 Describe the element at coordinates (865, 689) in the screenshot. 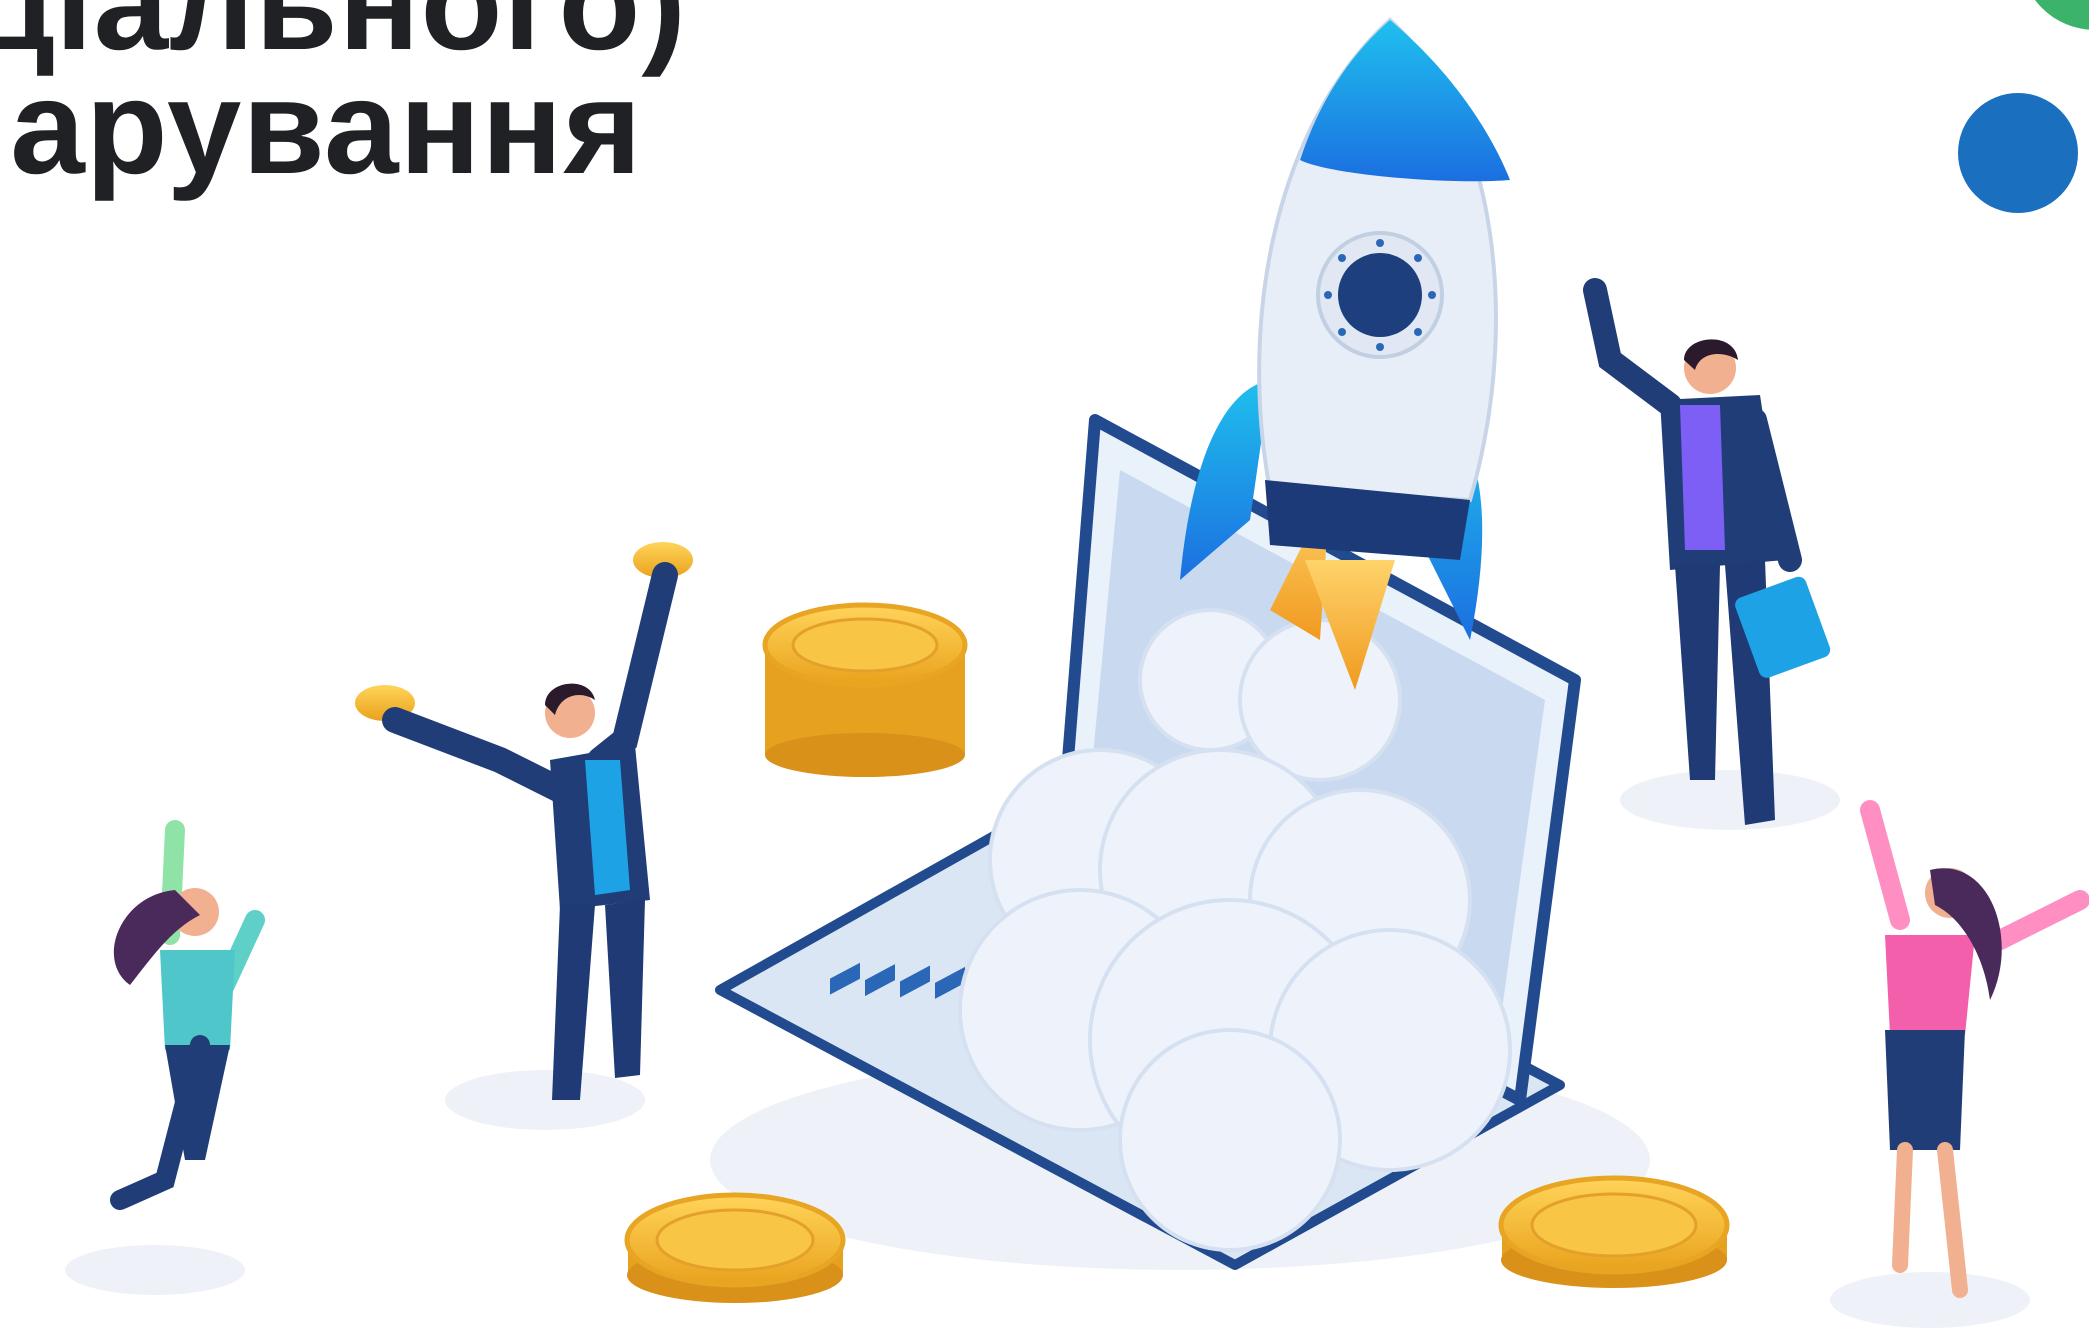

I see `coin-stack-top` at that location.